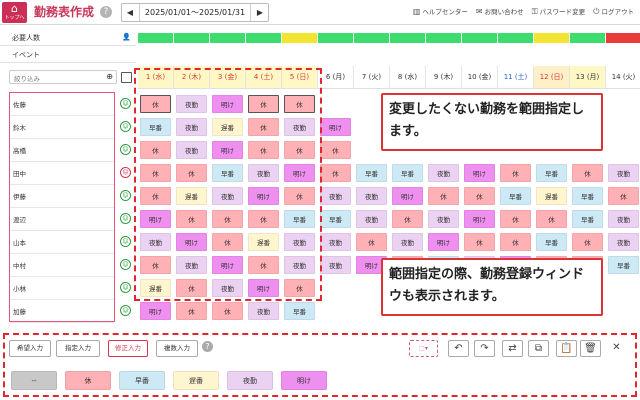  I want to click on person-icon: 👤, so click(126, 37).